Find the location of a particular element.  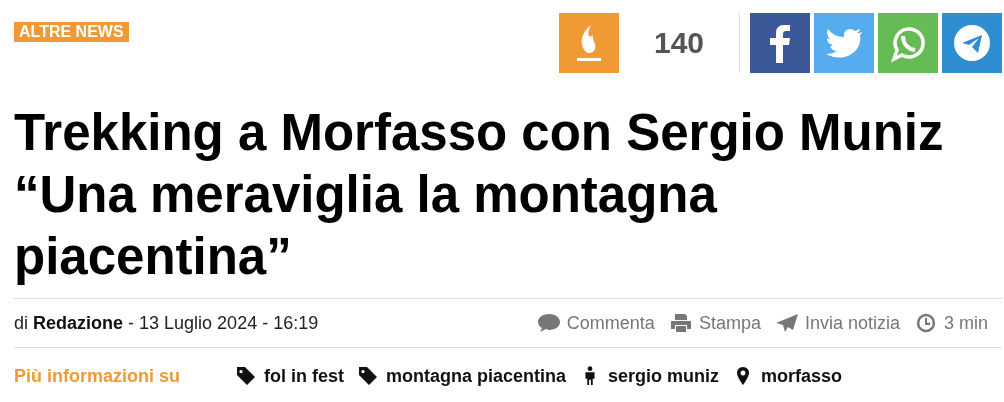

printer-icon is located at coordinates (680, 323).